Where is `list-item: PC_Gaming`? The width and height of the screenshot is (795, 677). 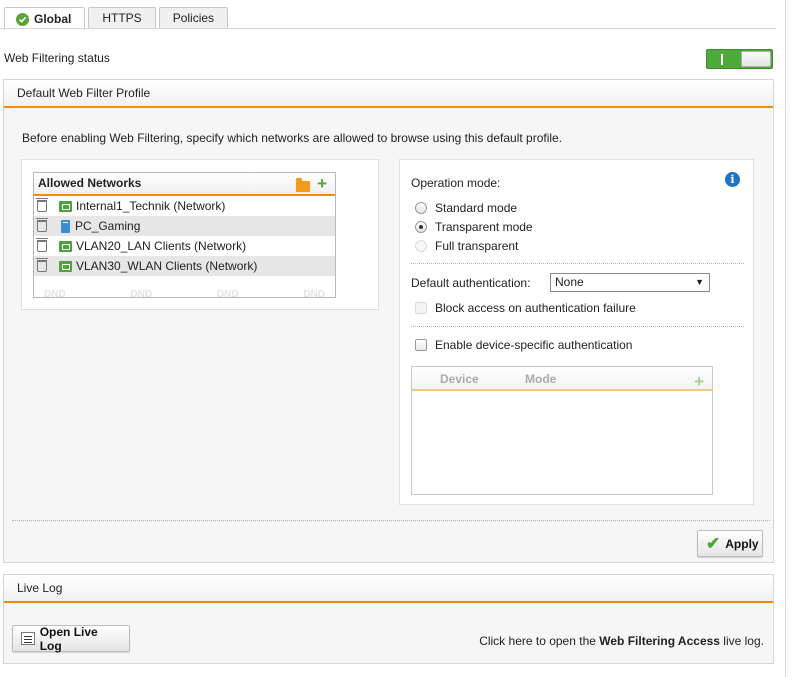 list-item: PC_Gaming is located at coordinates (184, 226).